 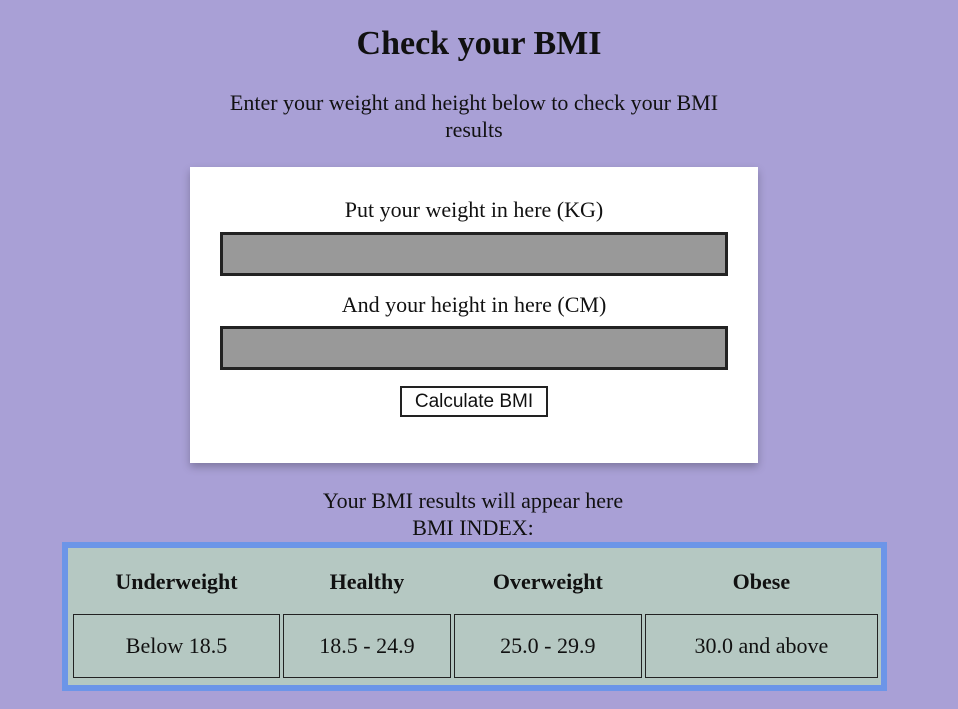 What do you see at coordinates (474, 348) in the screenshot?
I see `height-input` at bounding box center [474, 348].